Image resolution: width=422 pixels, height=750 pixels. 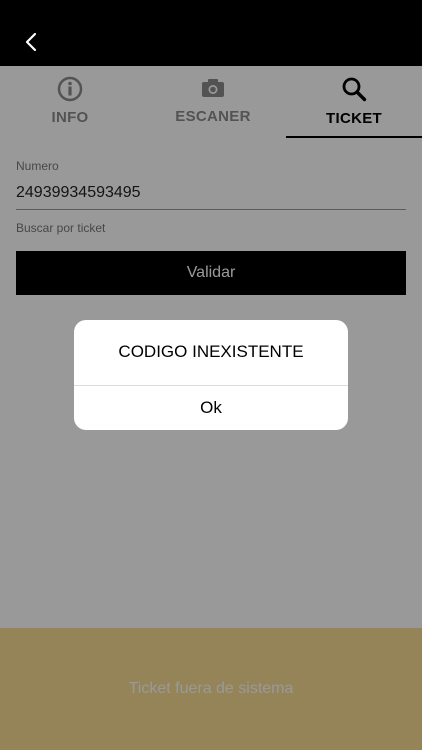 I want to click on ok-button: Ok, so click(x=211, y=408).